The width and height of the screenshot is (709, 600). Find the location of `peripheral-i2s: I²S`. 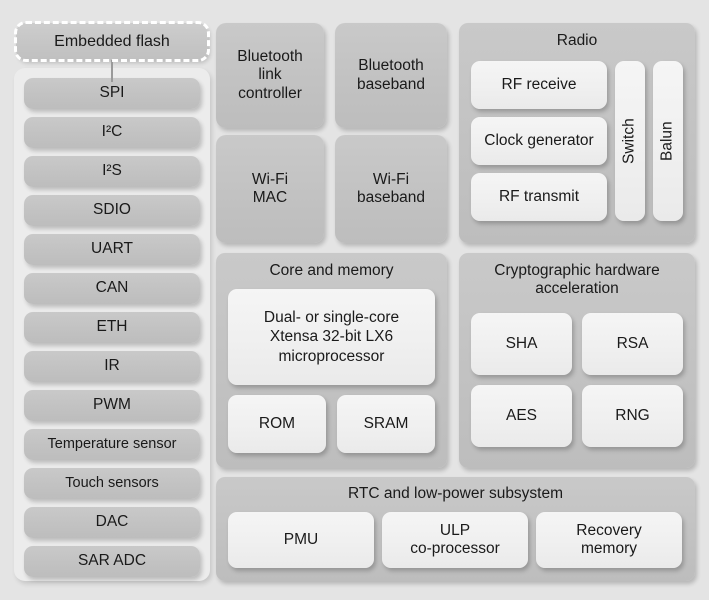

peripheral-i2s: I²S is located at coordinates (112, 171).